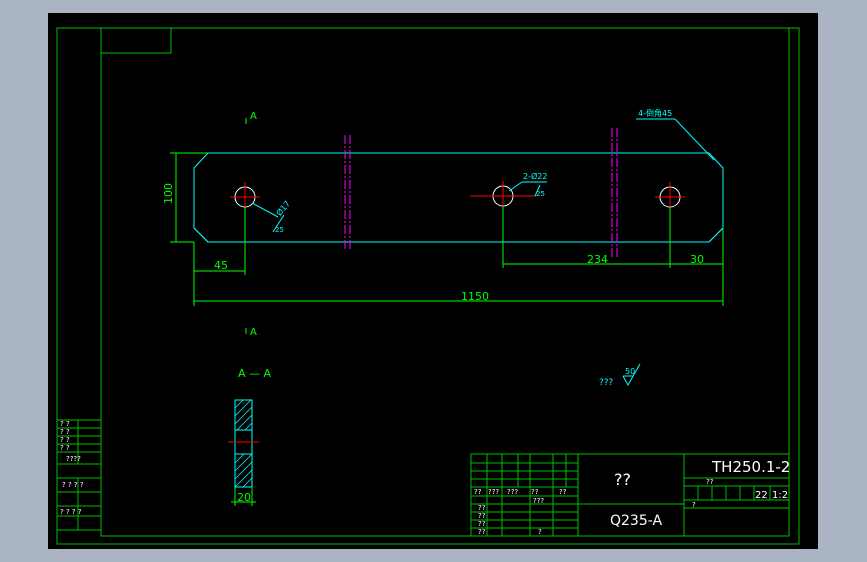  I want to click on svg-text: 30, so click(697, 259).